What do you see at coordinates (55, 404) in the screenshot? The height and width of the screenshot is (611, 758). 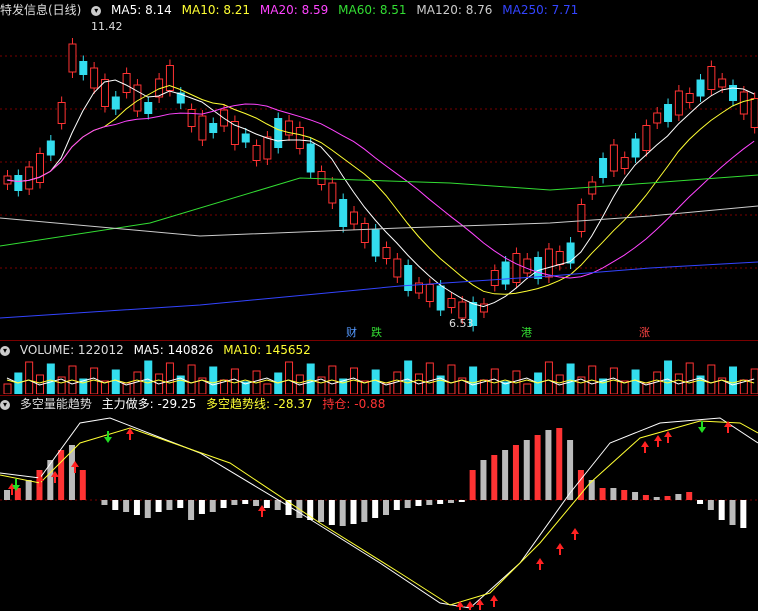 I see `indicator-title: 多空量能趋势` at bounding box center [55, 404].